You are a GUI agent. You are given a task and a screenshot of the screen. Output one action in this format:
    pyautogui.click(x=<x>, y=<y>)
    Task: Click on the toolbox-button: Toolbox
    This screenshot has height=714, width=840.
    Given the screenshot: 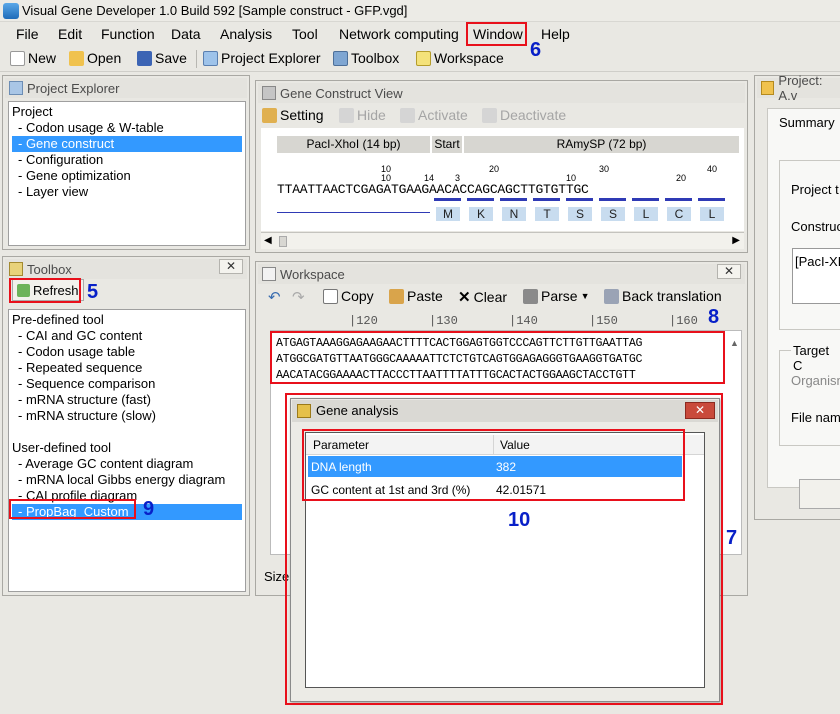 What is the action you would take?
    pyautogui.click(x=366, y=58)
    